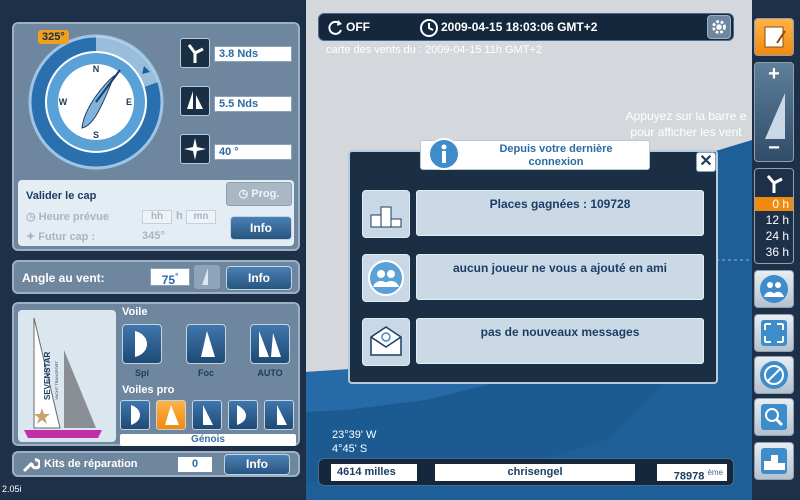  I want to click on minute-field: mn, so click(201, 217).